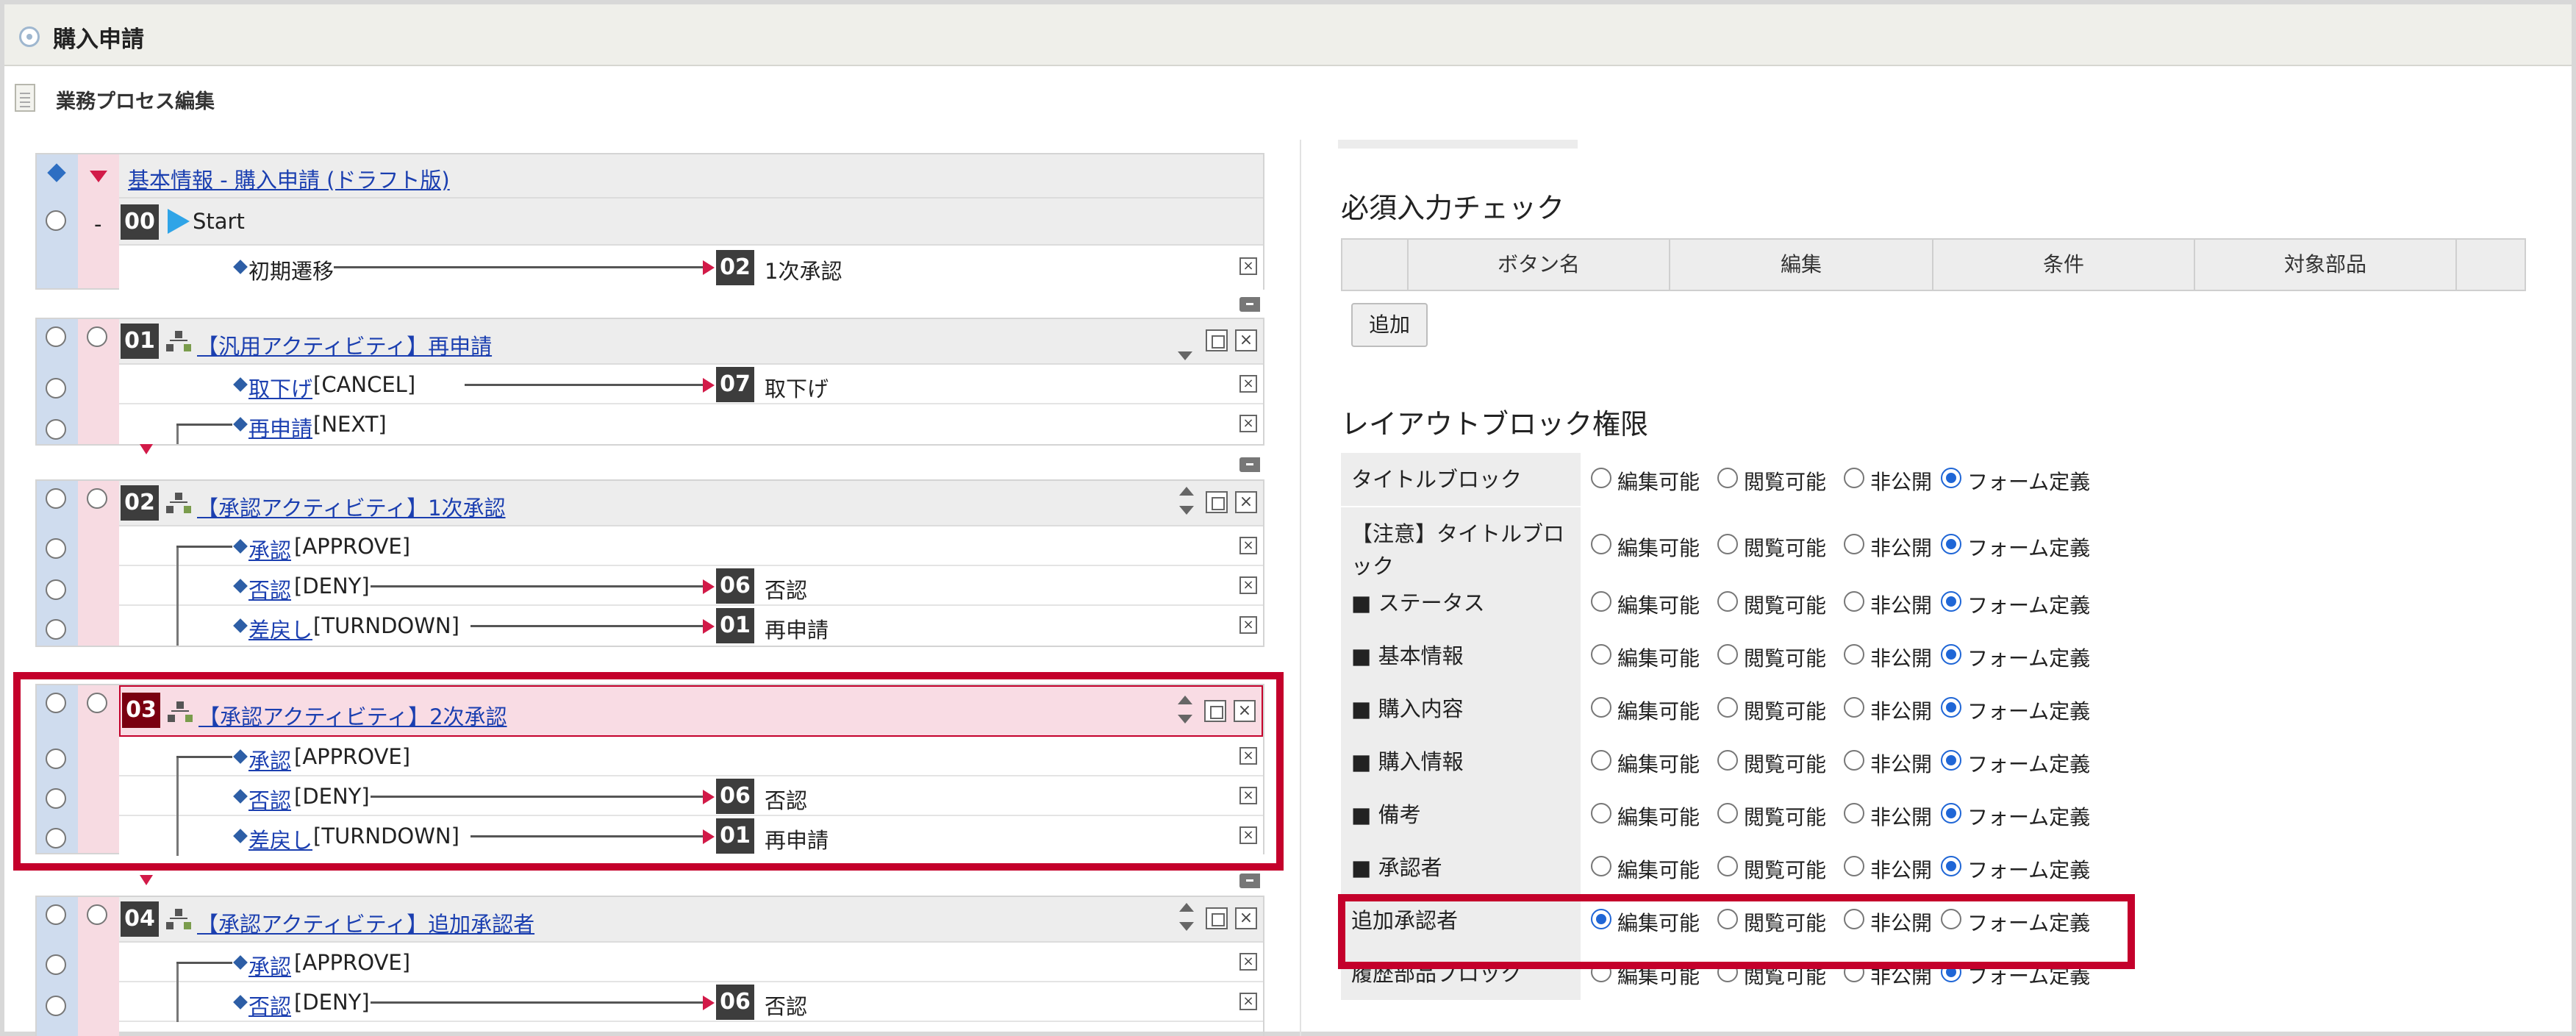 The width and height of the screenshot is (2576, 1036). Describe the element at coordinates (365, 922) in the screenshot. I see `activity-04-title: 【承認アクティビティ】追加承認者` at that location.